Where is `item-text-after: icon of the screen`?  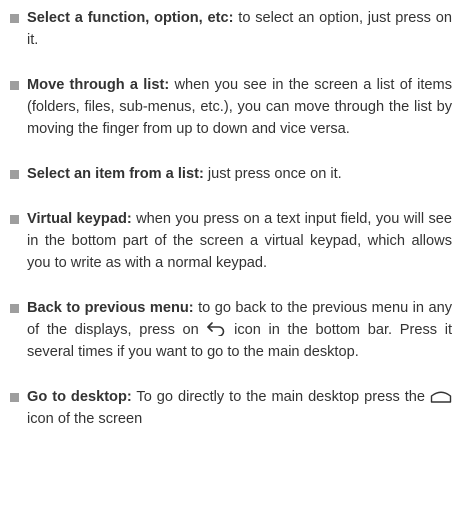 item-text-after: icon of the screen is located at coordinates (85, 419).